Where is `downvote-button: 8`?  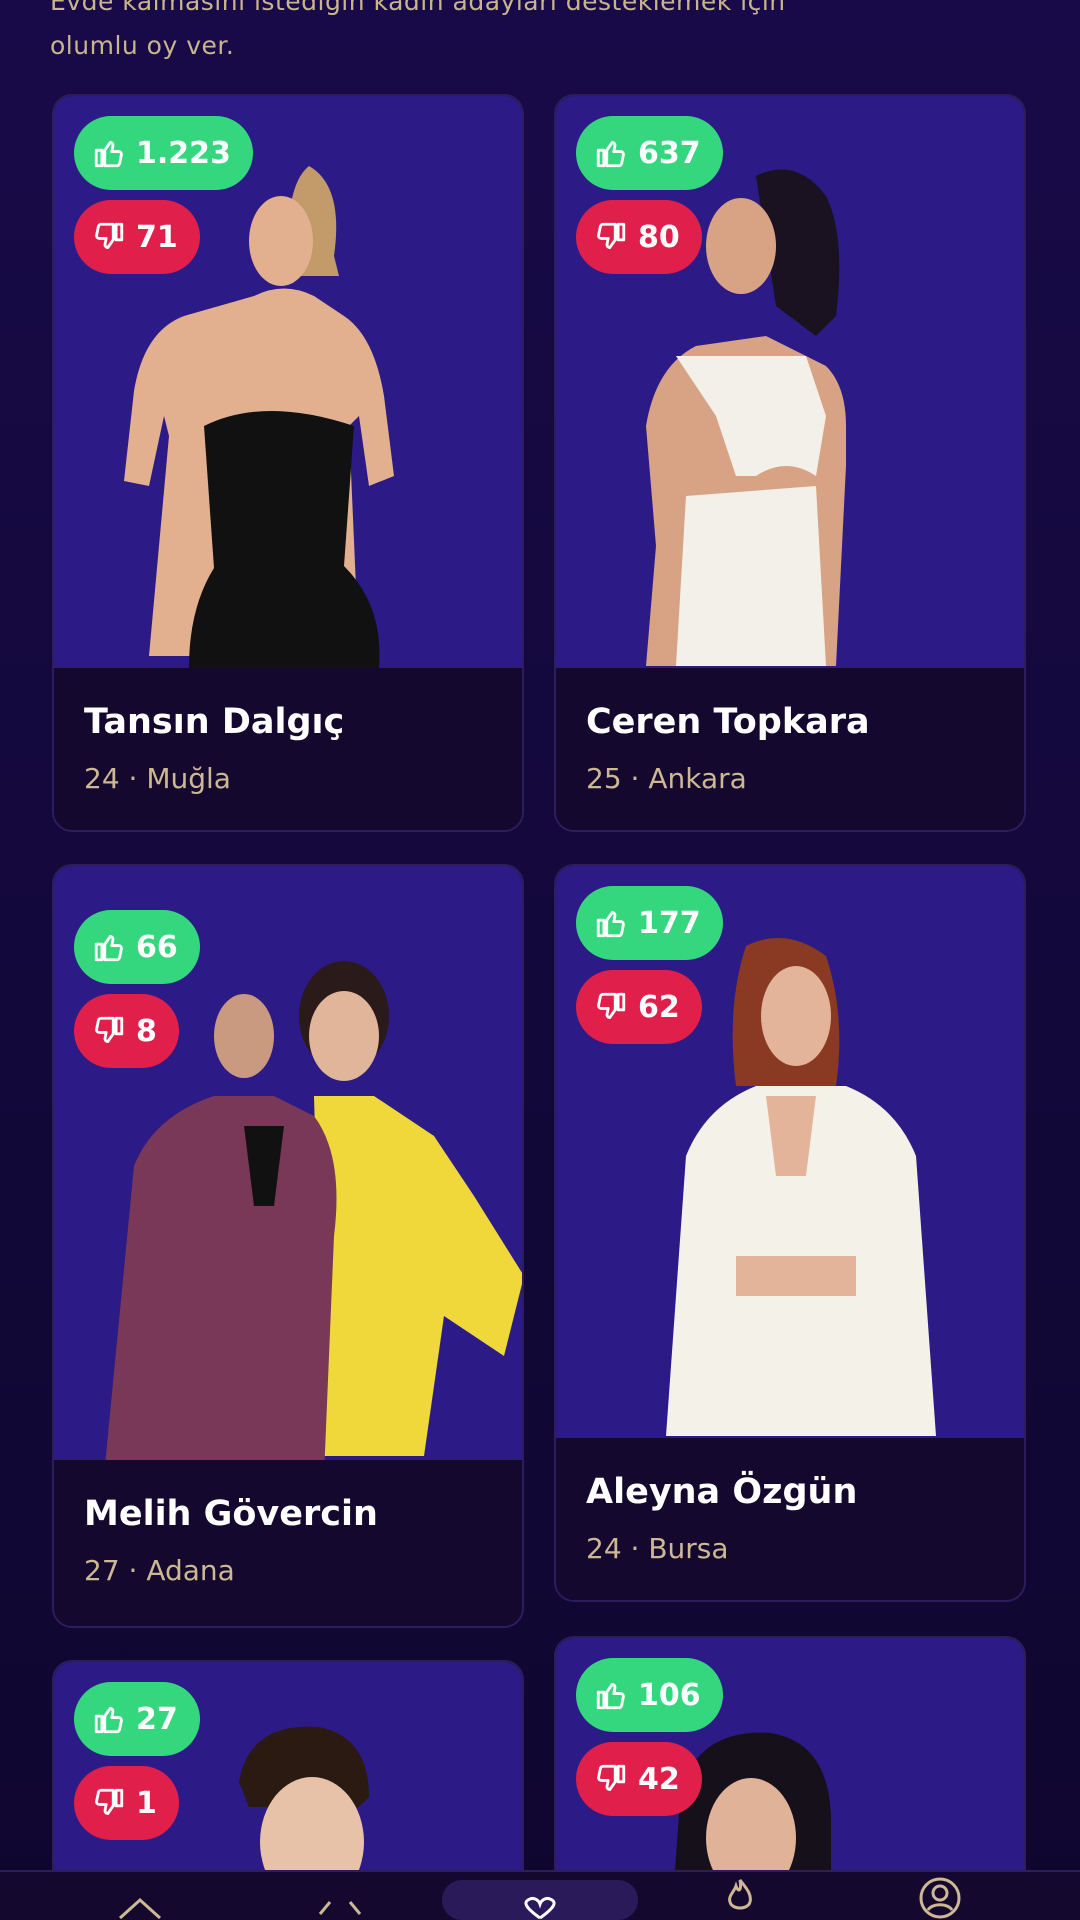 downvote-button: 8 is located at coordinates (126, 1031).